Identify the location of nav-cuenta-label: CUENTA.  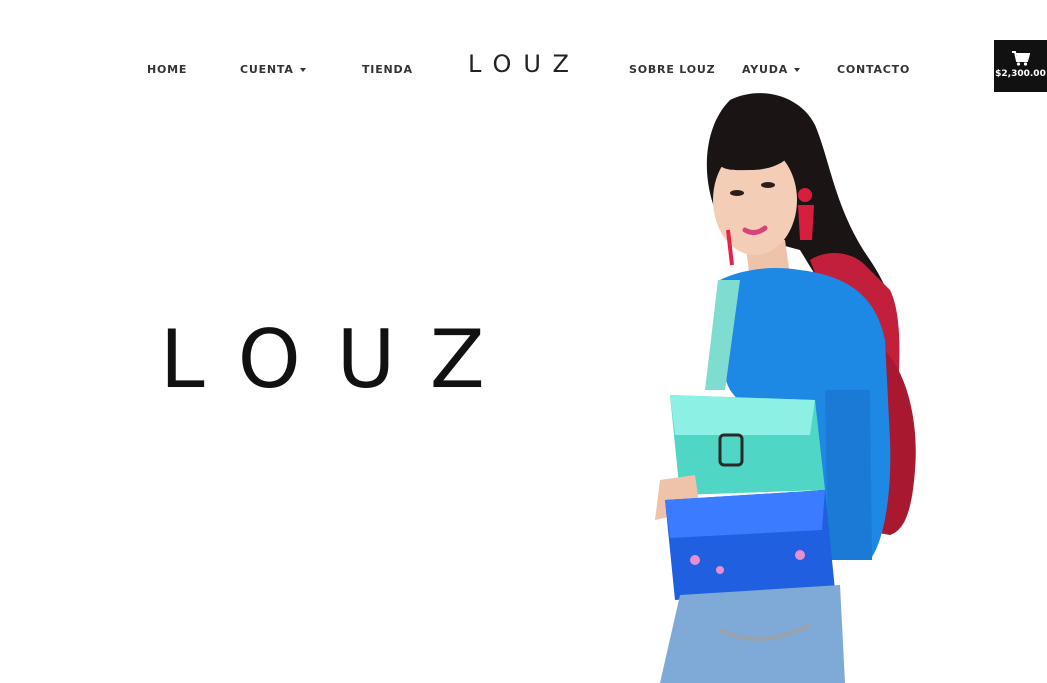
(267, 69).